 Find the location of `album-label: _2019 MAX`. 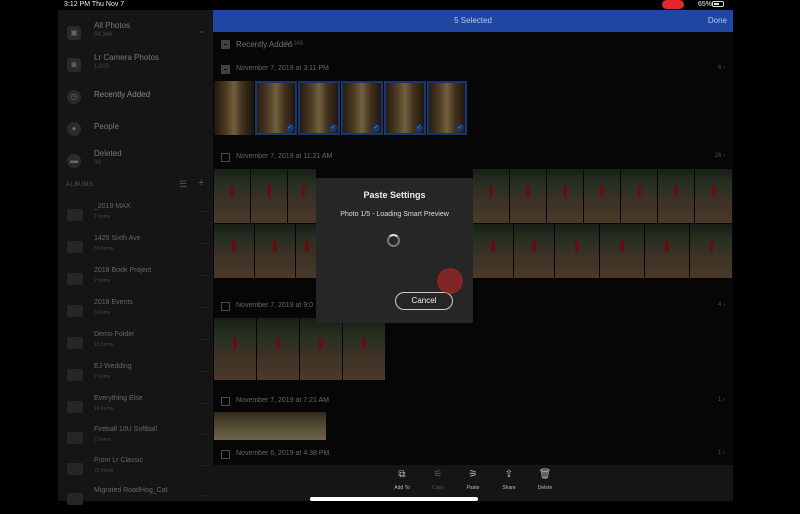

album-label: _2019 MAX is located at coordinates (112, 206).